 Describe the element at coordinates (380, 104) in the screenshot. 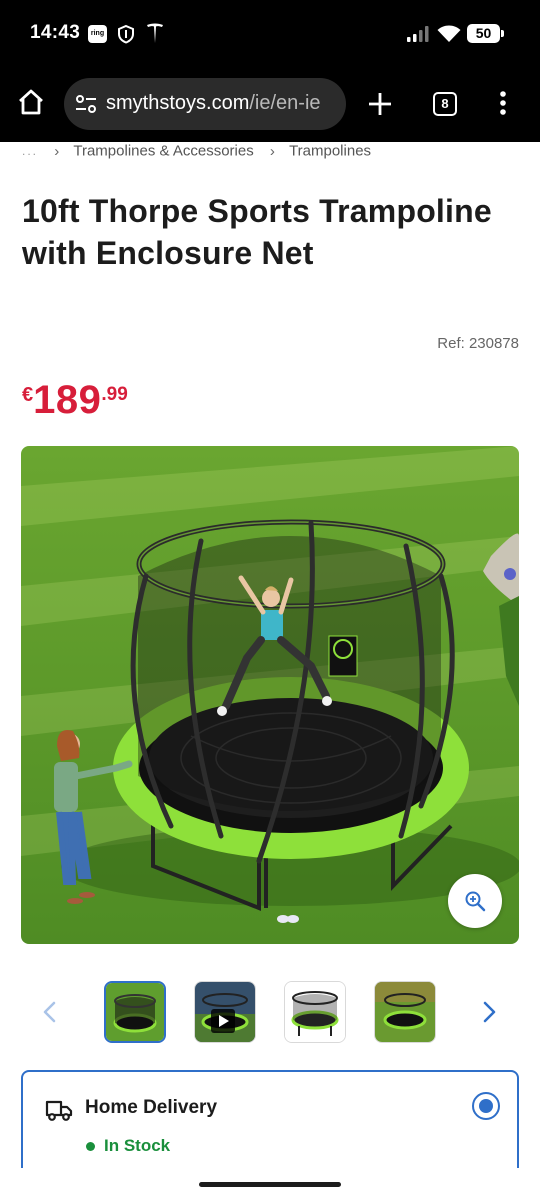

I see `plus-icon` at that location.